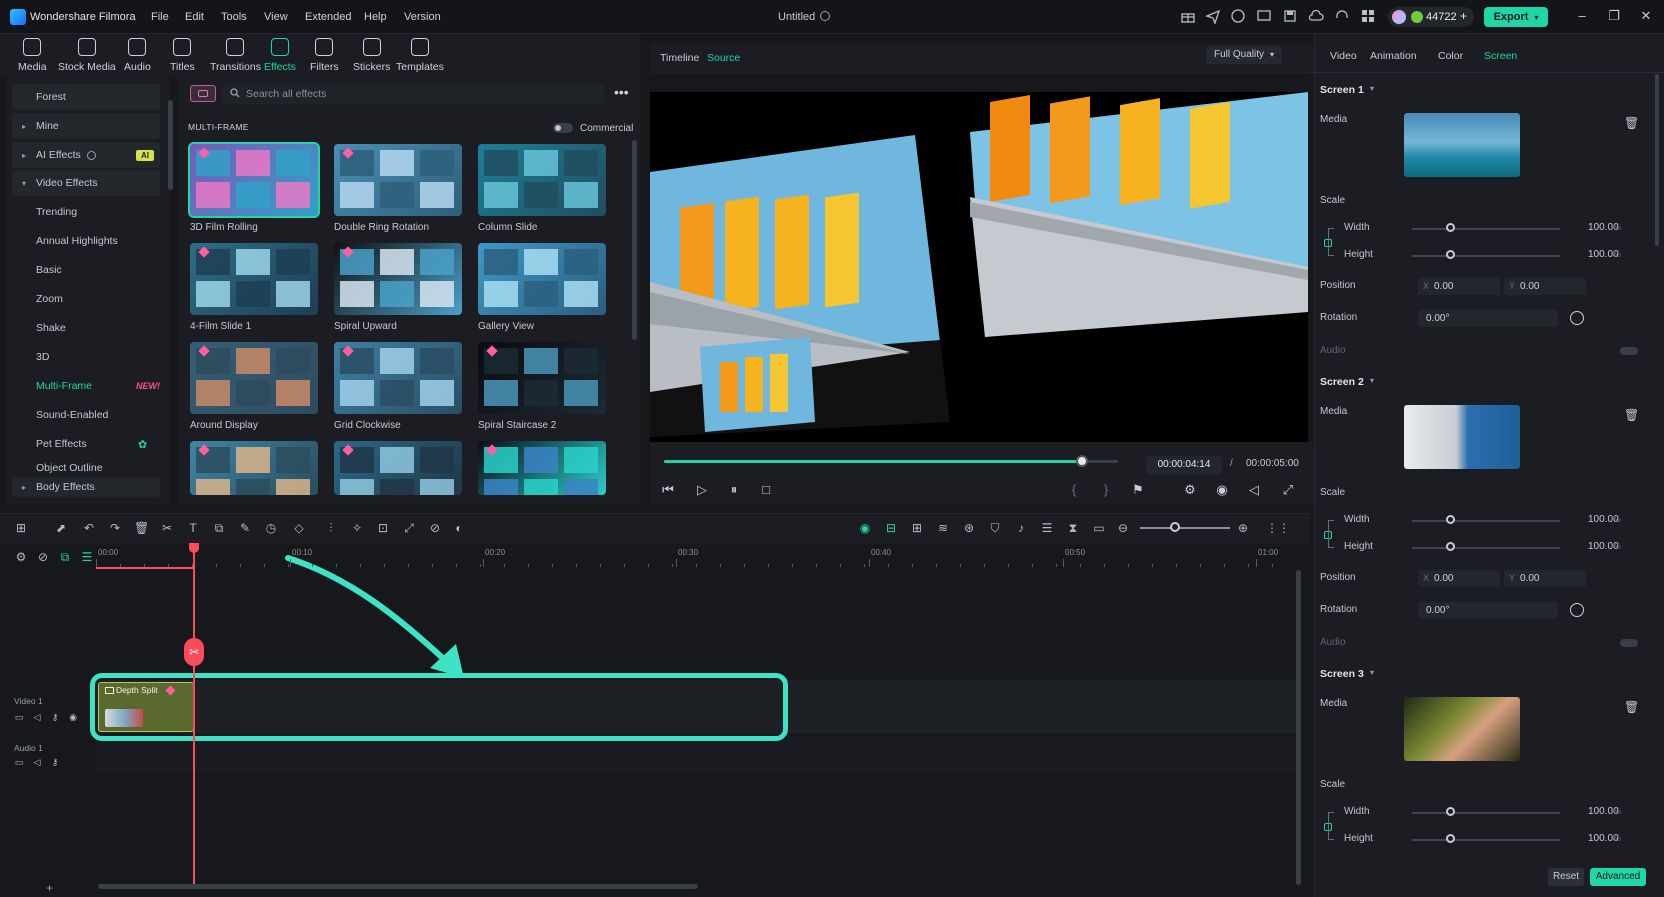  What do you see at coordinates (1264, 16) in the screenshot?
I see `monitor-icon` at bounding box center [1264, 16].